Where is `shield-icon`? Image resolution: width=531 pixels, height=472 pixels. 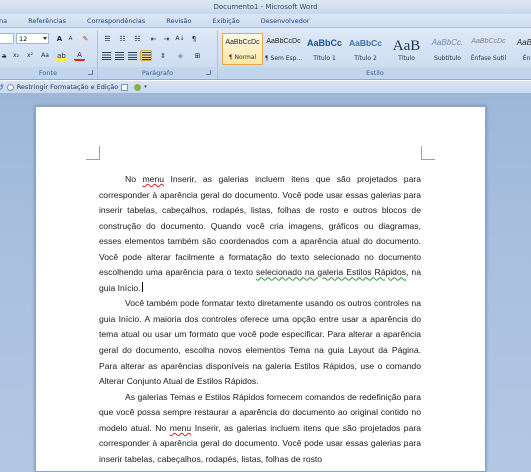
shield-icon is located at coordinates (138, 87).